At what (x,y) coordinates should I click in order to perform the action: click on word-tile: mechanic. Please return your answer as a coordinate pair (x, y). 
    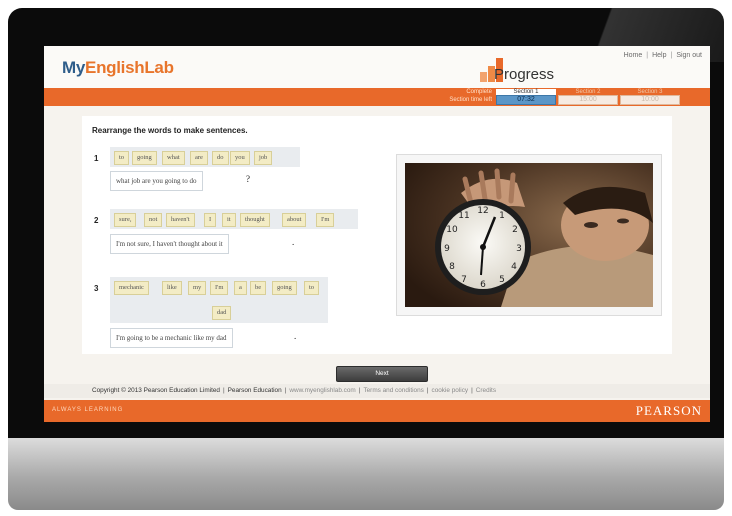
    Looking at the image, I should click on (131, 288).